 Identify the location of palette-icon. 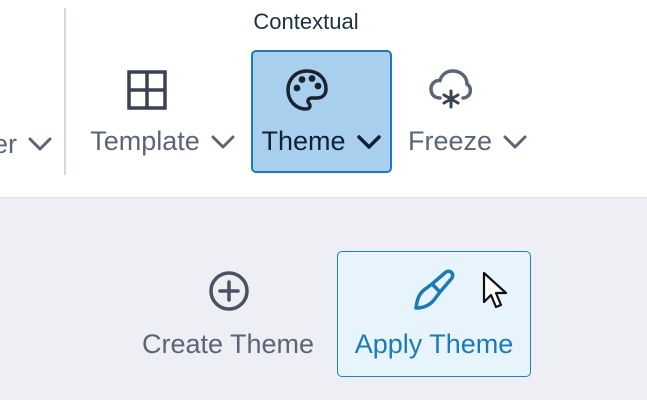
(307, 90).